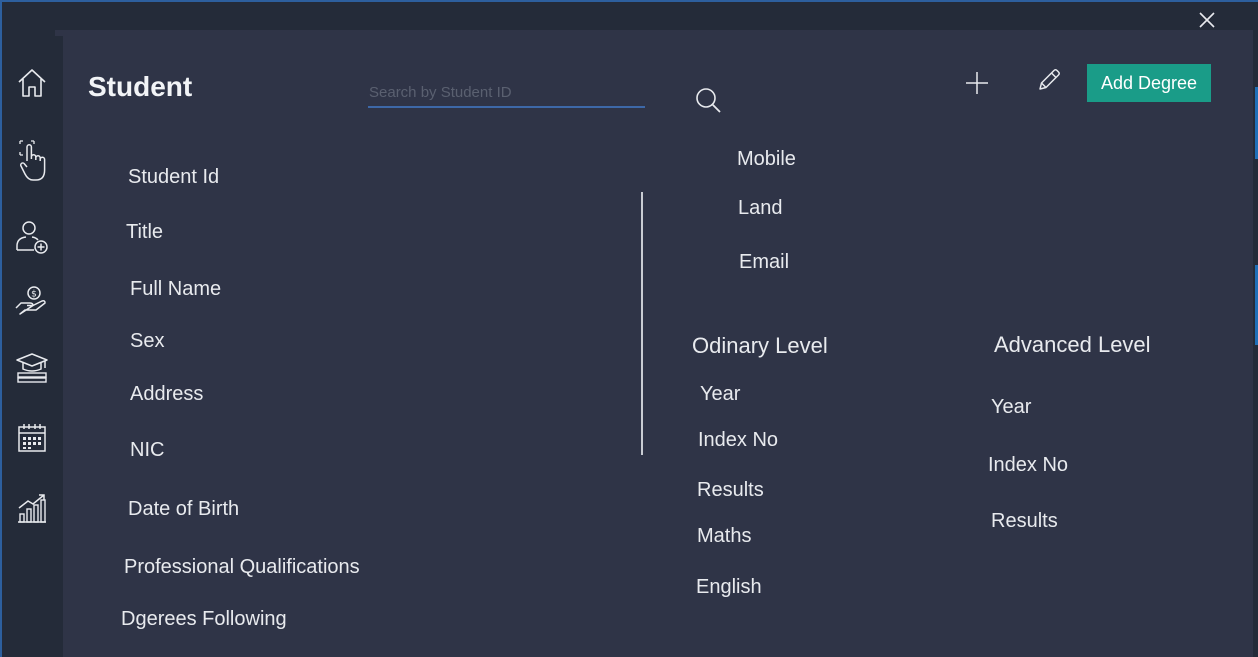  Describe the element at coordinates (184, 509) in the screenshot. I see `dob-label: Date of Birth` at that location.